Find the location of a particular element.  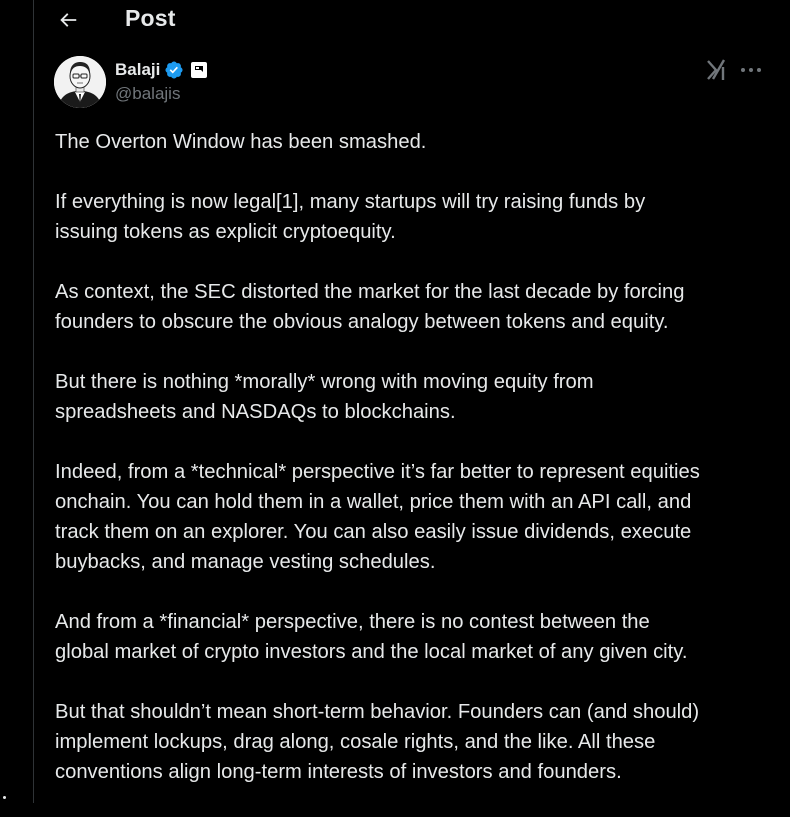

back-button is located at coordinates (68, 20).